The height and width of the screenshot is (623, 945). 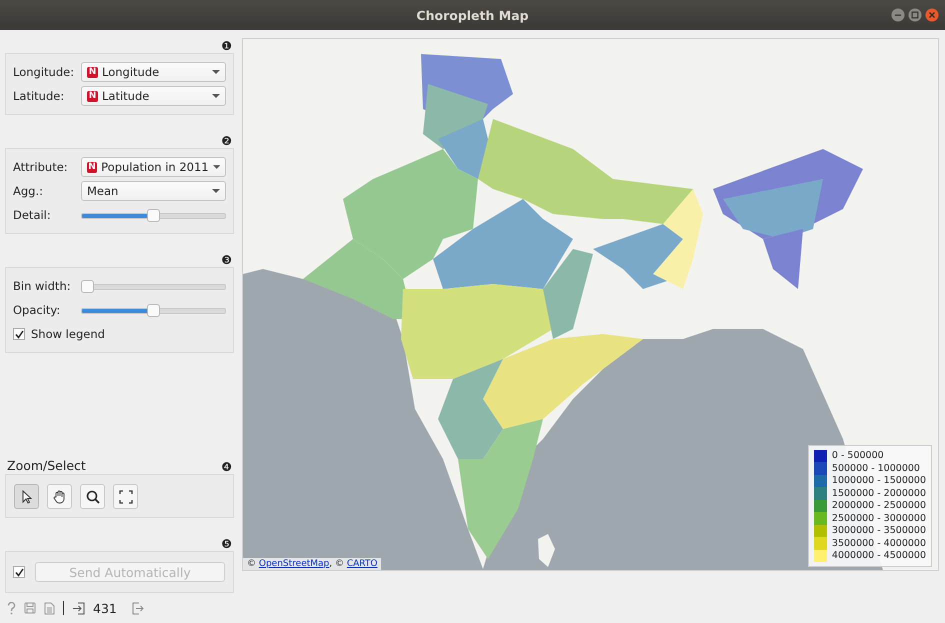 I want to click on section-number: ❸, so click(x=226, y=260).